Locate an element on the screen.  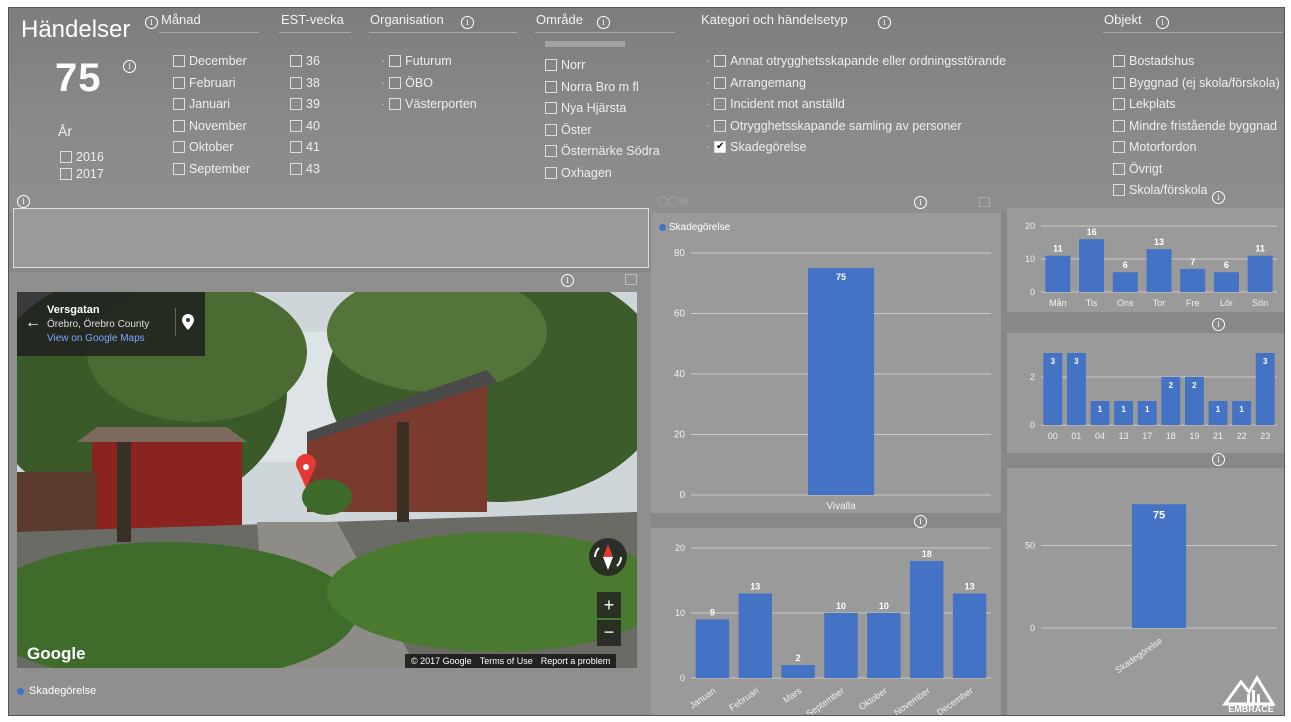
report-link: Report a problem is located at coordinates (576, 661).